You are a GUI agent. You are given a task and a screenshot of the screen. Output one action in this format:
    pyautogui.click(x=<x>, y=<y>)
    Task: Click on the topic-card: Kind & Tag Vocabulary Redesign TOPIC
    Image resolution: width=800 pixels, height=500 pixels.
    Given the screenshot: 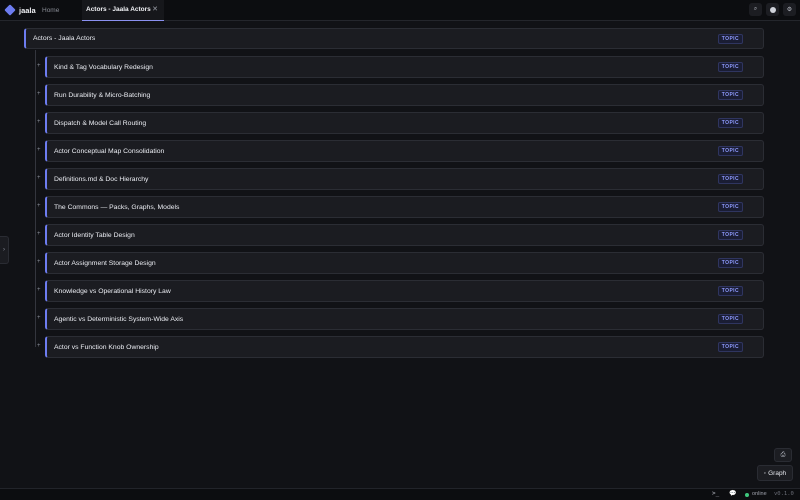 What is the action you would take?
    pyautogui.click(x=404, y=67)
    